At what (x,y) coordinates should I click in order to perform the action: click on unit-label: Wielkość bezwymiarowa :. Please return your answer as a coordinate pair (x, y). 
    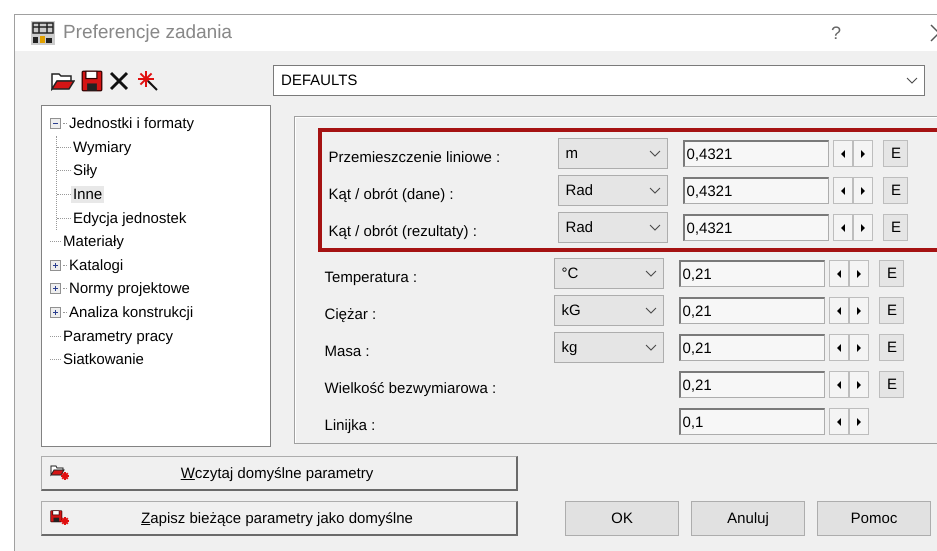
    Looking at the image, I should click on (411, 388).